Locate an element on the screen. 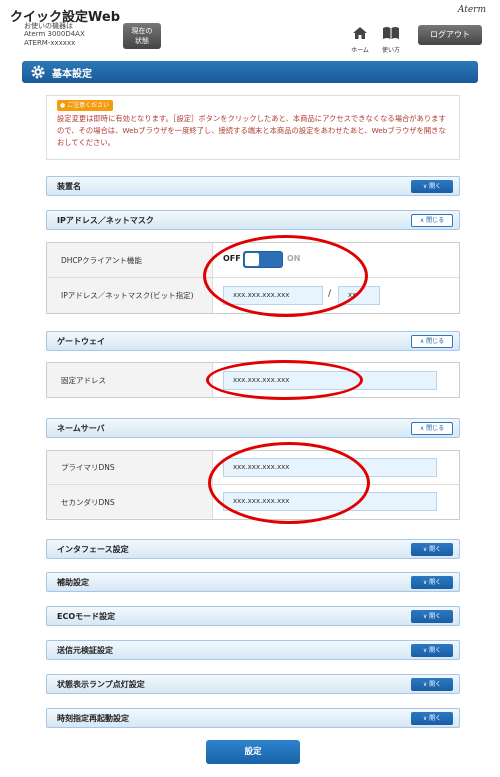  section-eco: ECOモード設定 ∨ 開く is located at coordinates (253, 616).